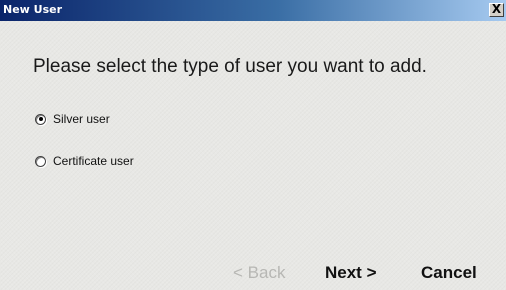 The image size is (506, 290). What do you see at coordinates (33, 9) in the screenshot?
I see `window-title: New User` at bounding box center [33, 9].